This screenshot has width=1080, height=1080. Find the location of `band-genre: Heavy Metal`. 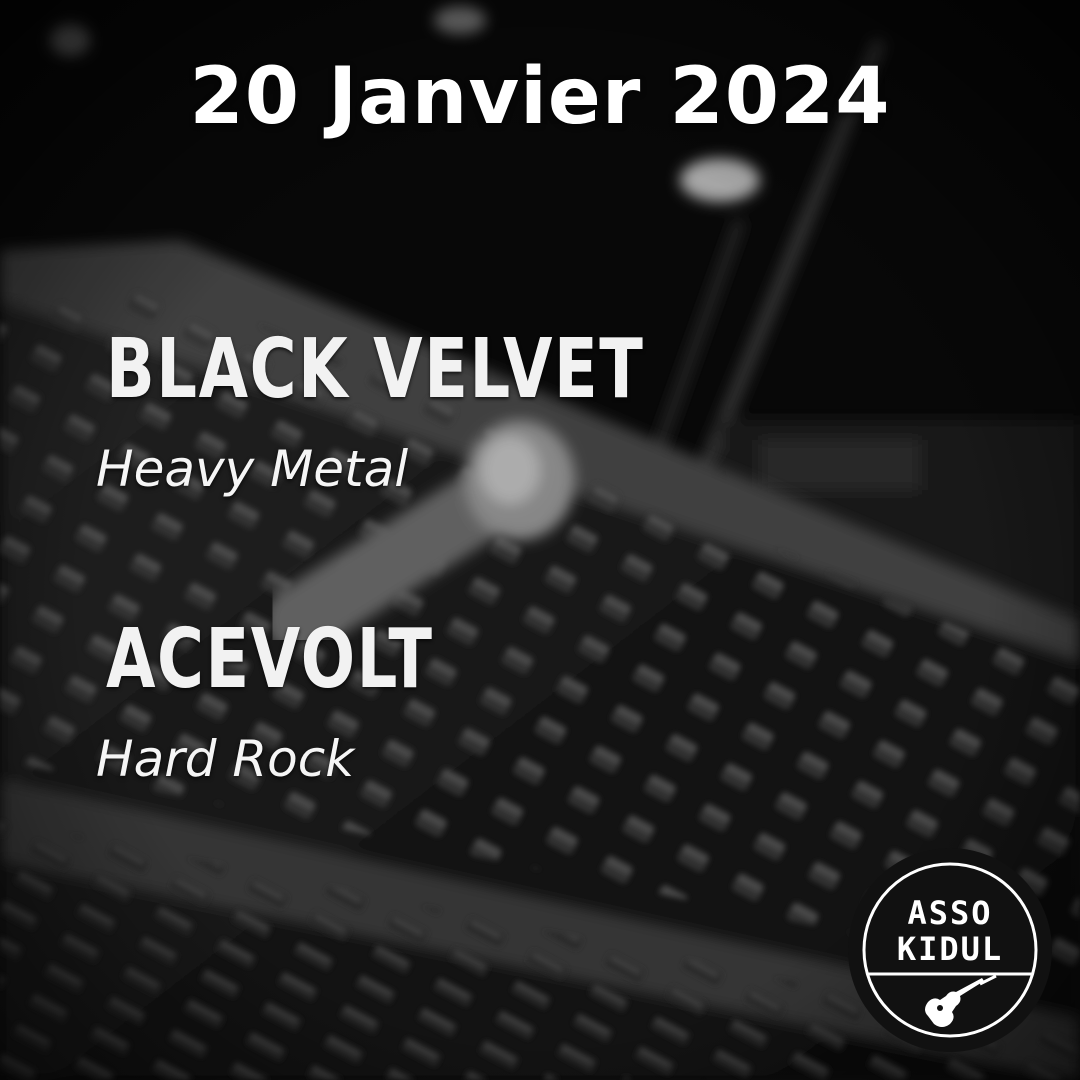

band-genre: Heavy Metal is located at coordinates (252, 469).